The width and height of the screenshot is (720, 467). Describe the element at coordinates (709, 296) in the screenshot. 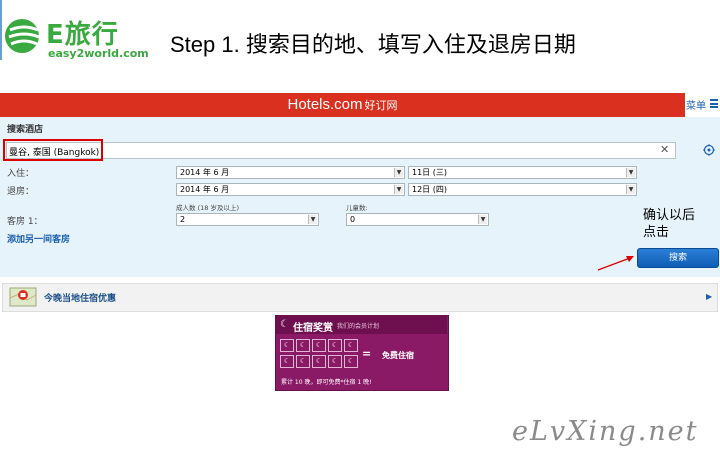

I see `chevron-right-icon: ▶` at that location.